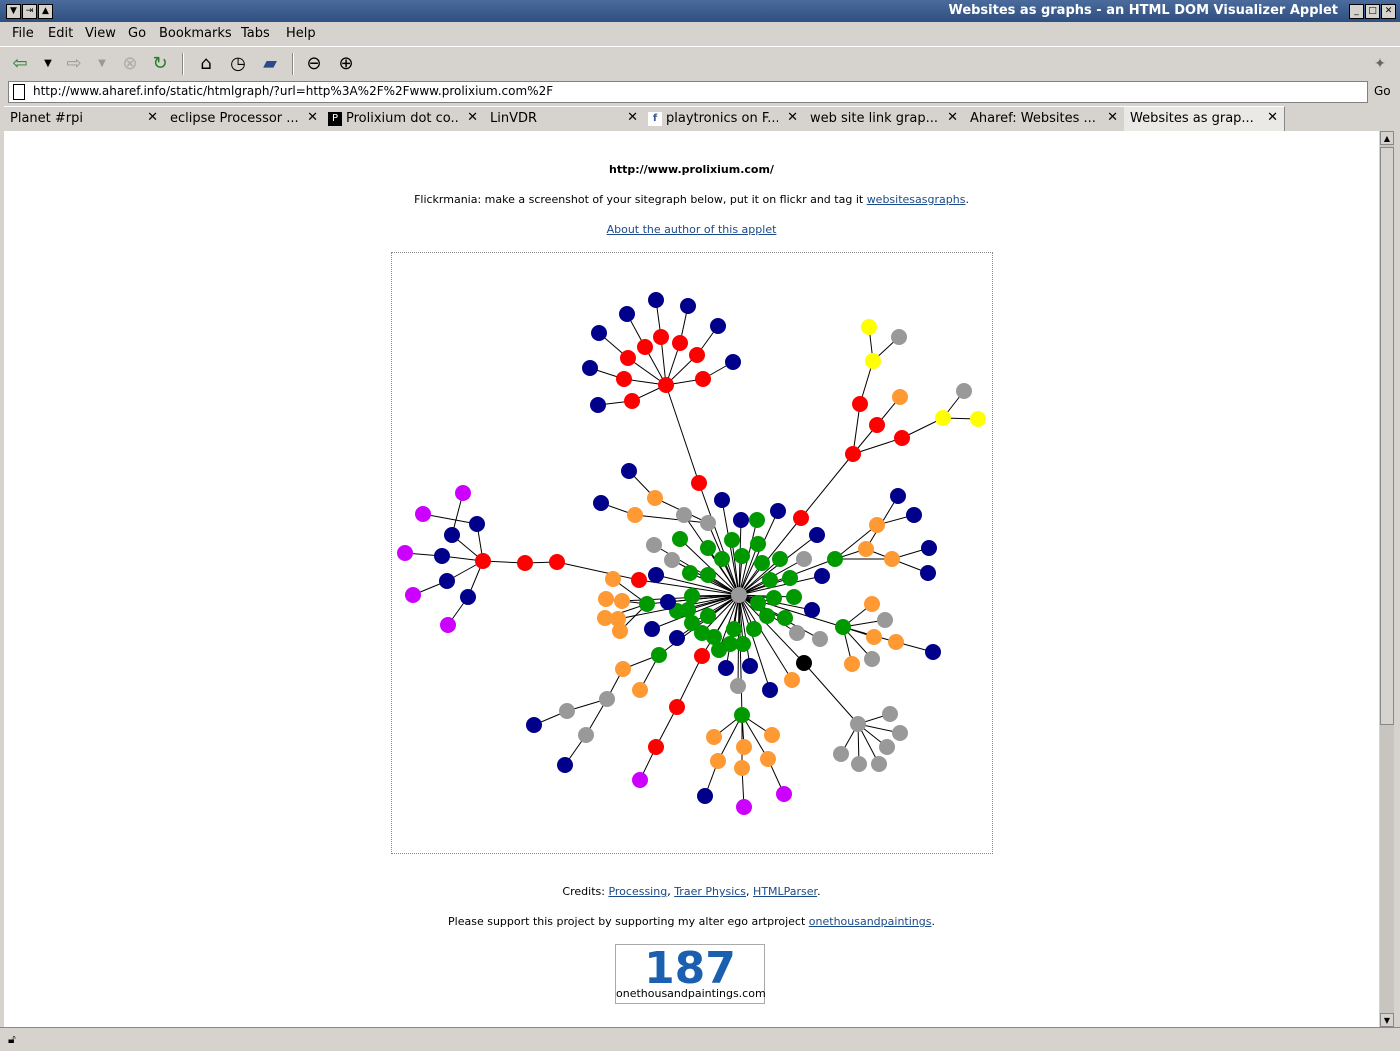  Describe the element at coordinates (48, 64) in the screenshot. I see `back-dropdown-icon: ▼` at that location.